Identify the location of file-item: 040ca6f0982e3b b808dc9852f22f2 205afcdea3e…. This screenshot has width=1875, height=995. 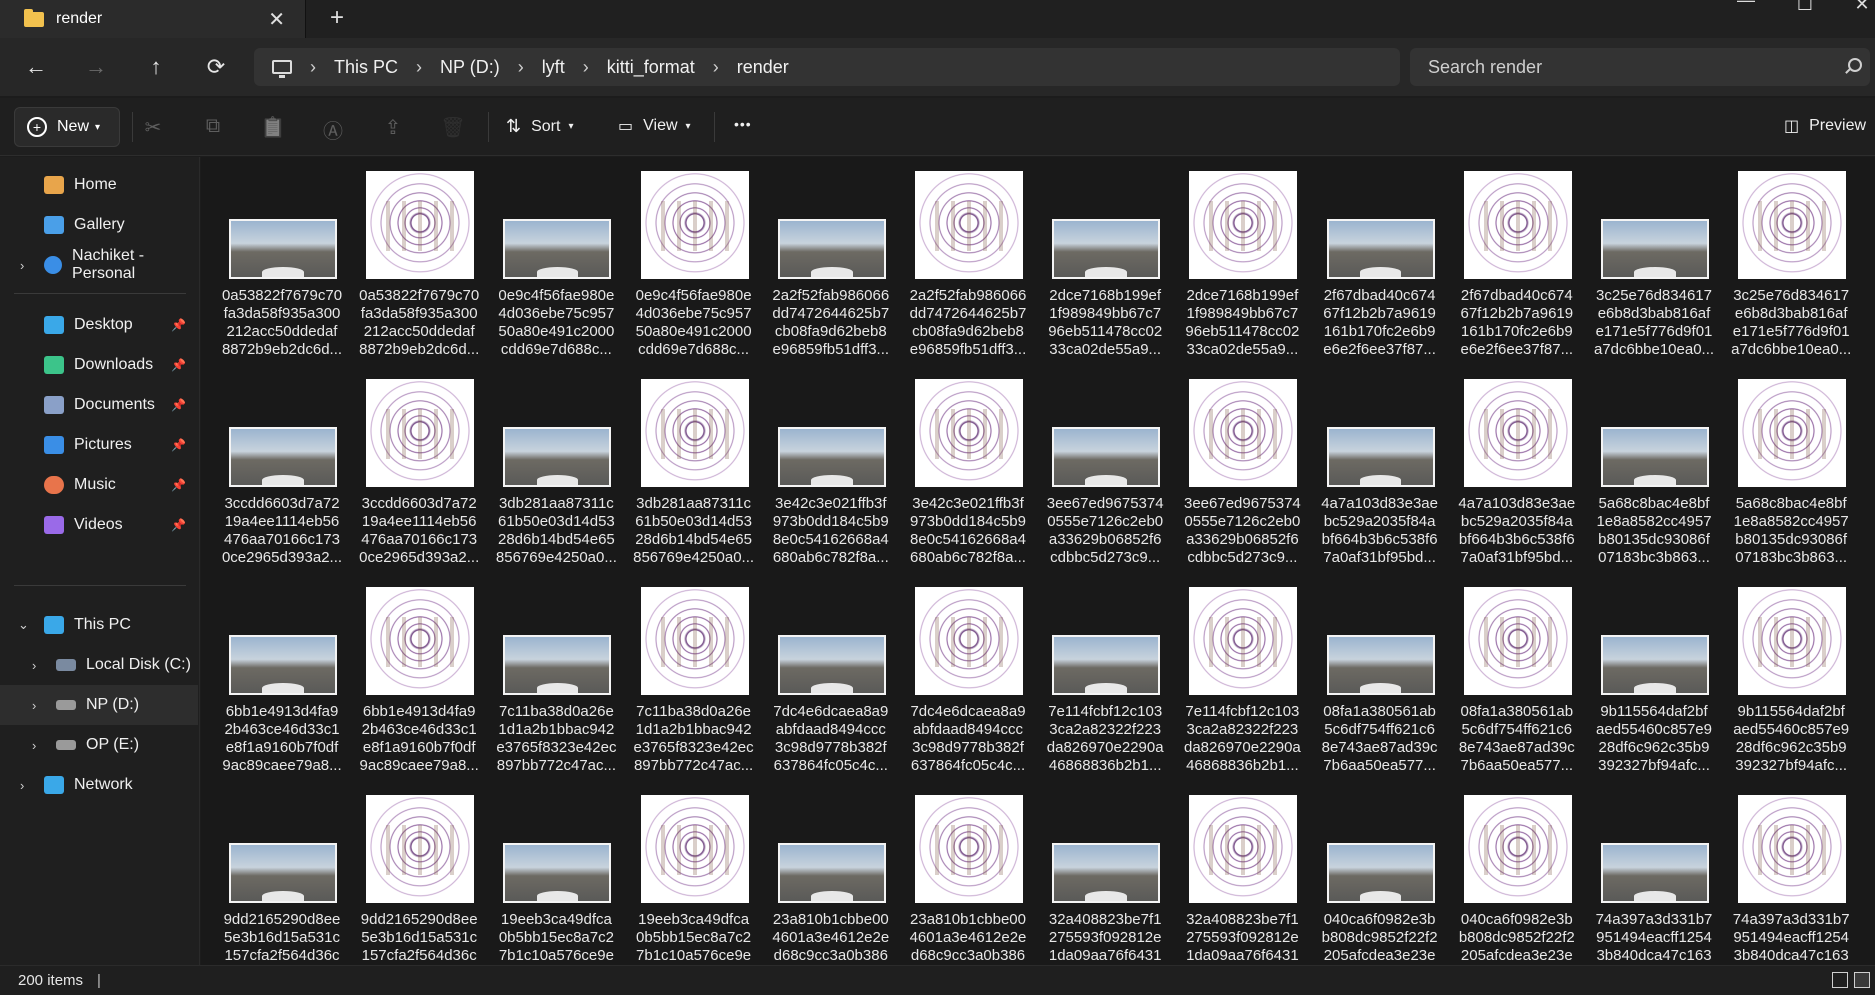
(1380, 880).